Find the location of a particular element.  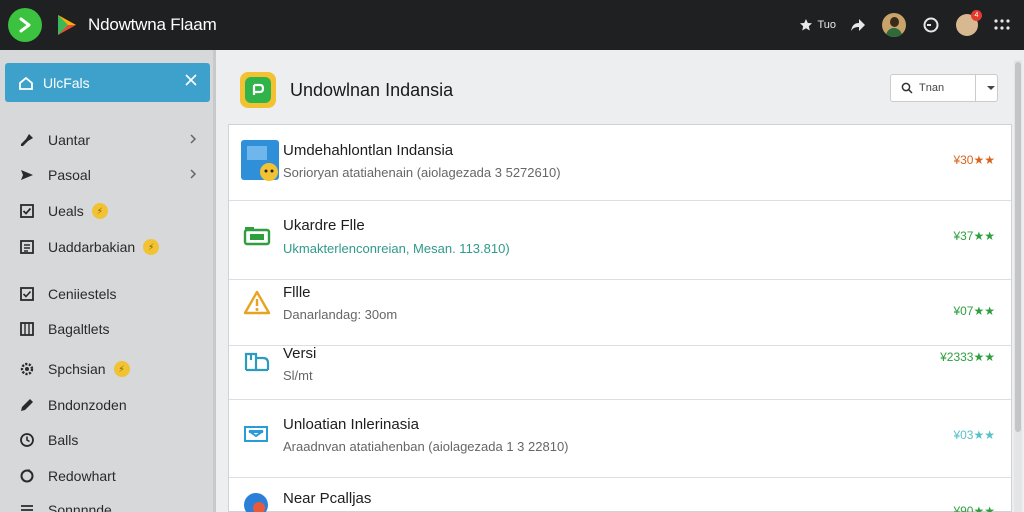

sidebar-item-uantar: Uantar is located at coordinates (108, 140).